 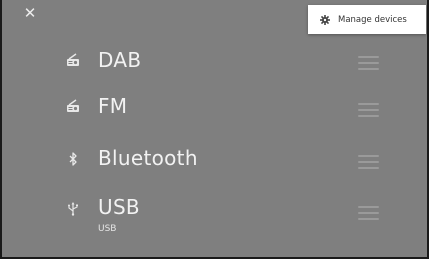 I want to click on gear-icon, so click(x=325, y=19).